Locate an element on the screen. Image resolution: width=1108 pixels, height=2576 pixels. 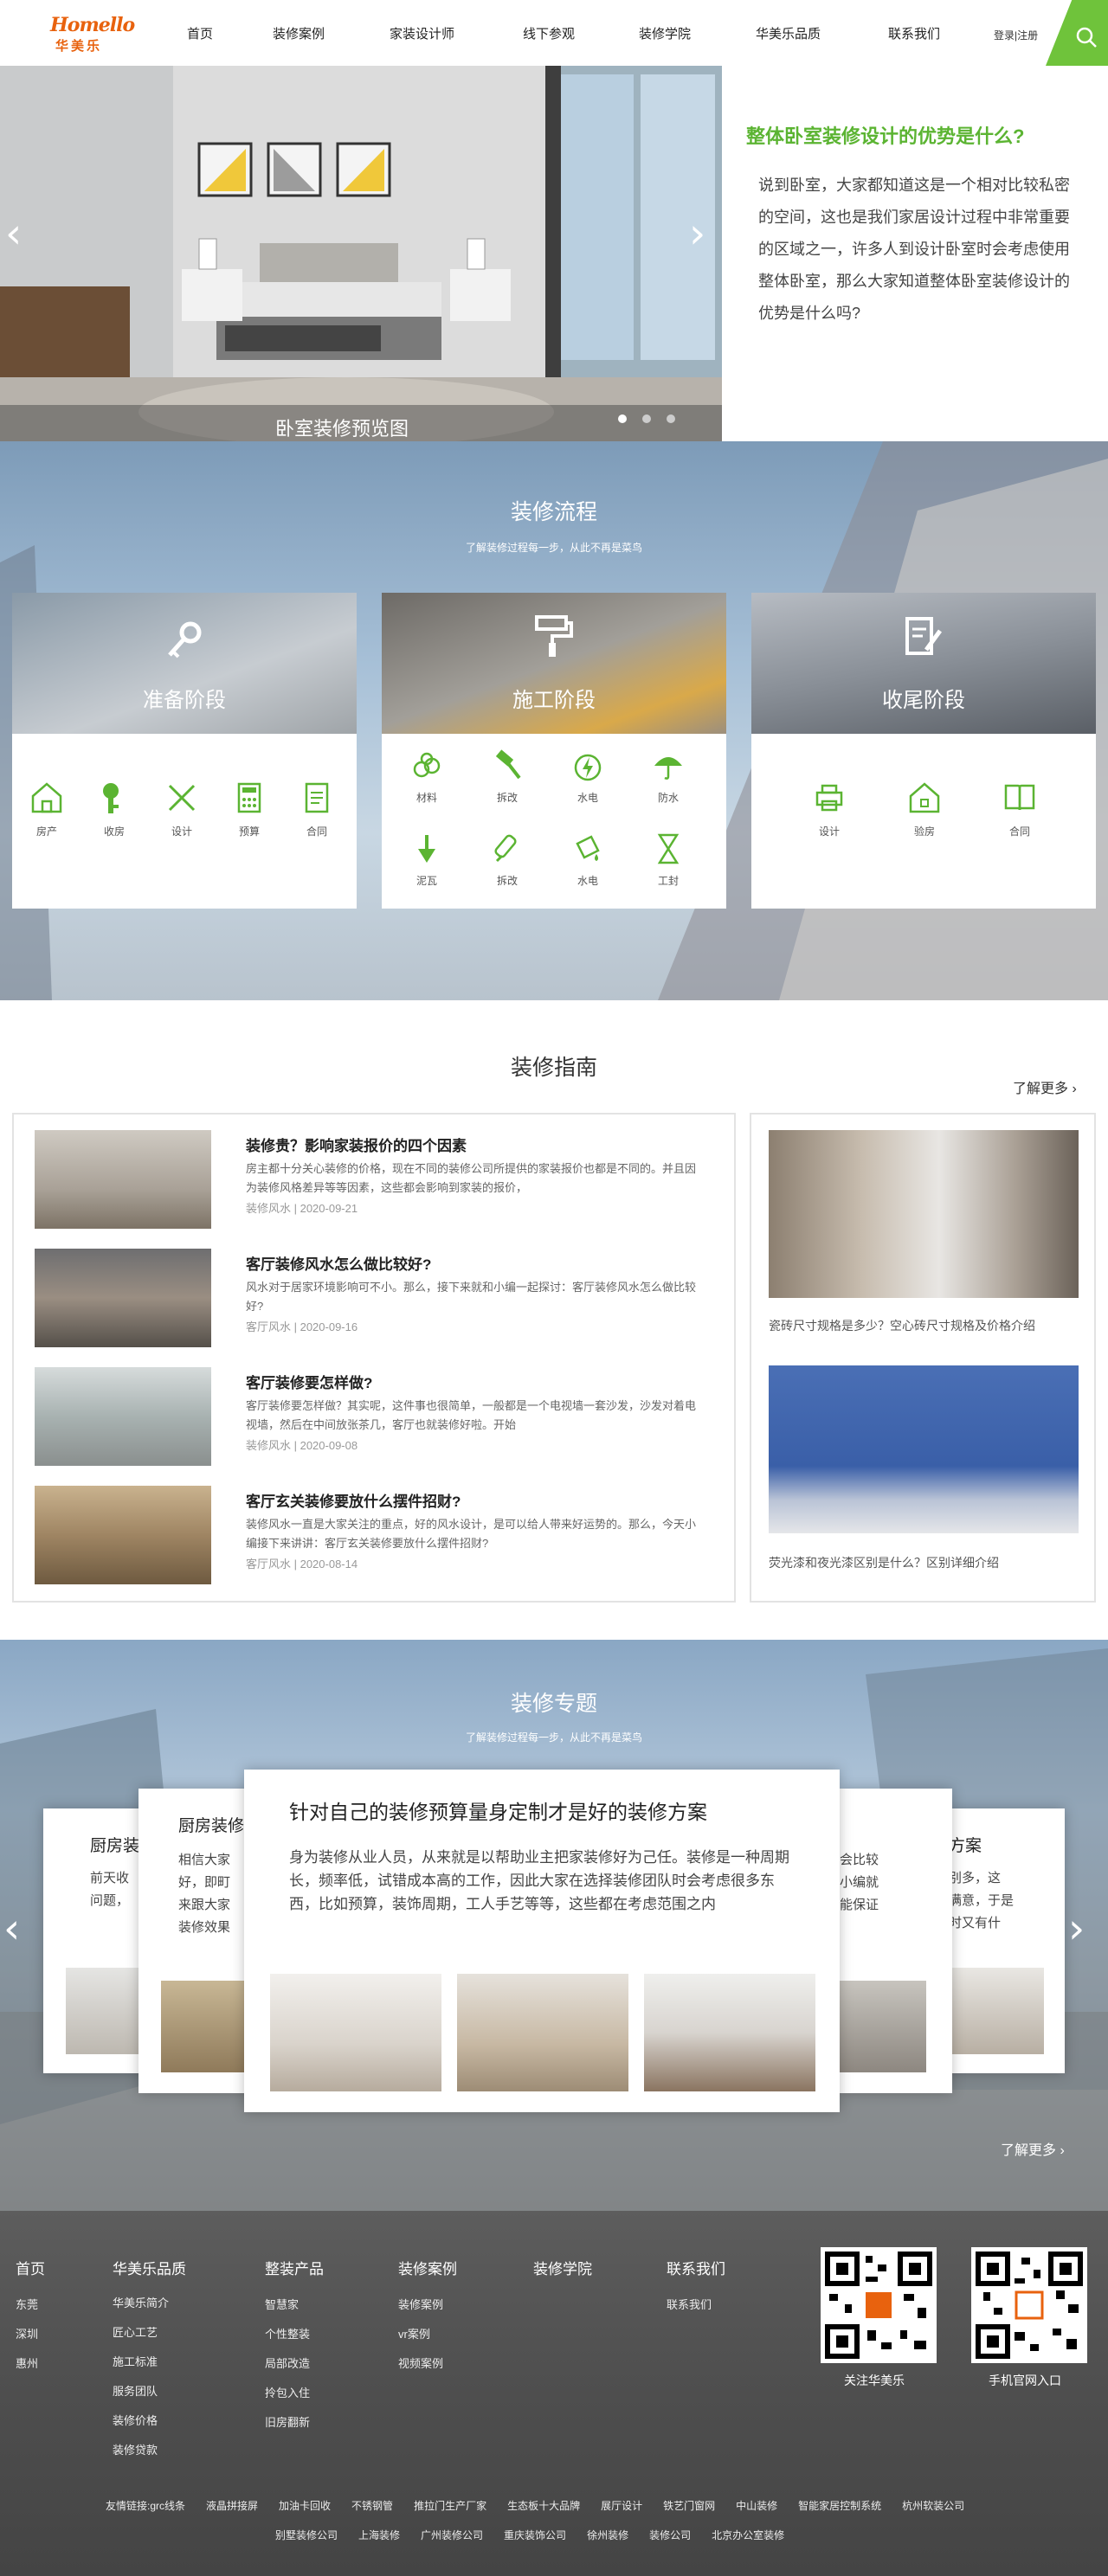
step-receive: 收房 is located at coordinates (114, 808).